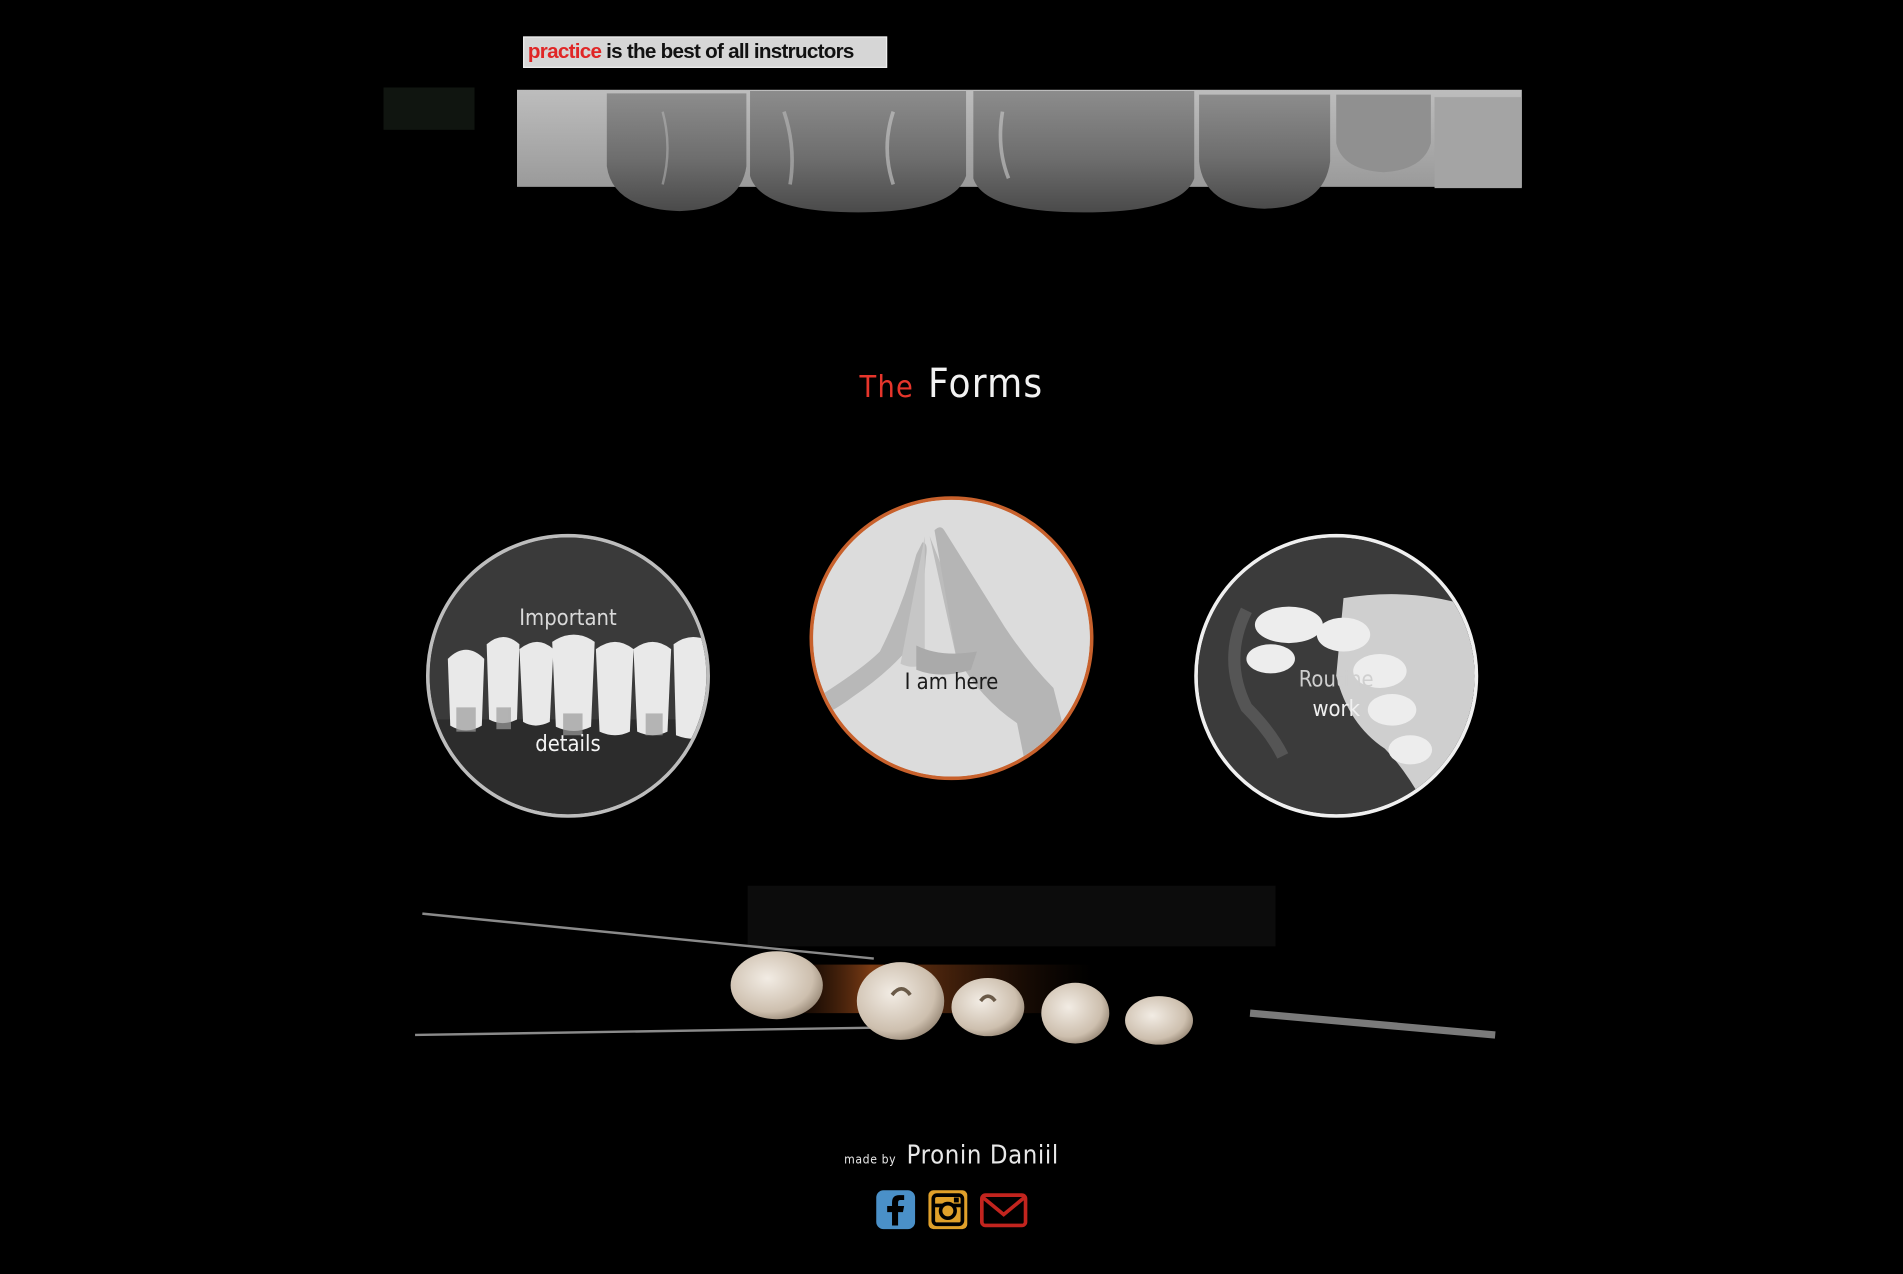 Image resolution: width=1903 pixels, height=1274 pixels. I want to click on section-title: The Forms, so click(951, 382).